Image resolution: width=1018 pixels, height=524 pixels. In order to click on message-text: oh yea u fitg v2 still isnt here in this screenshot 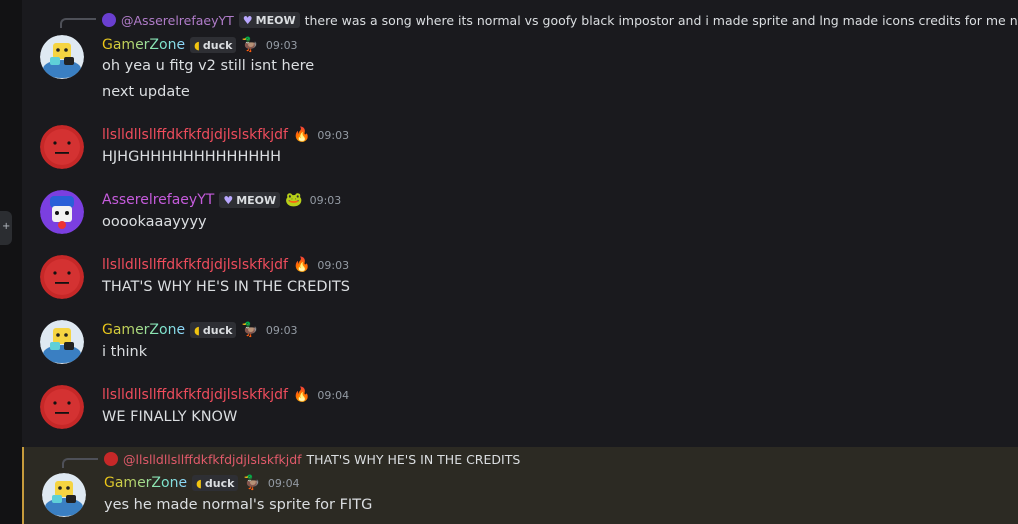, I will do `click(208, 66)`.